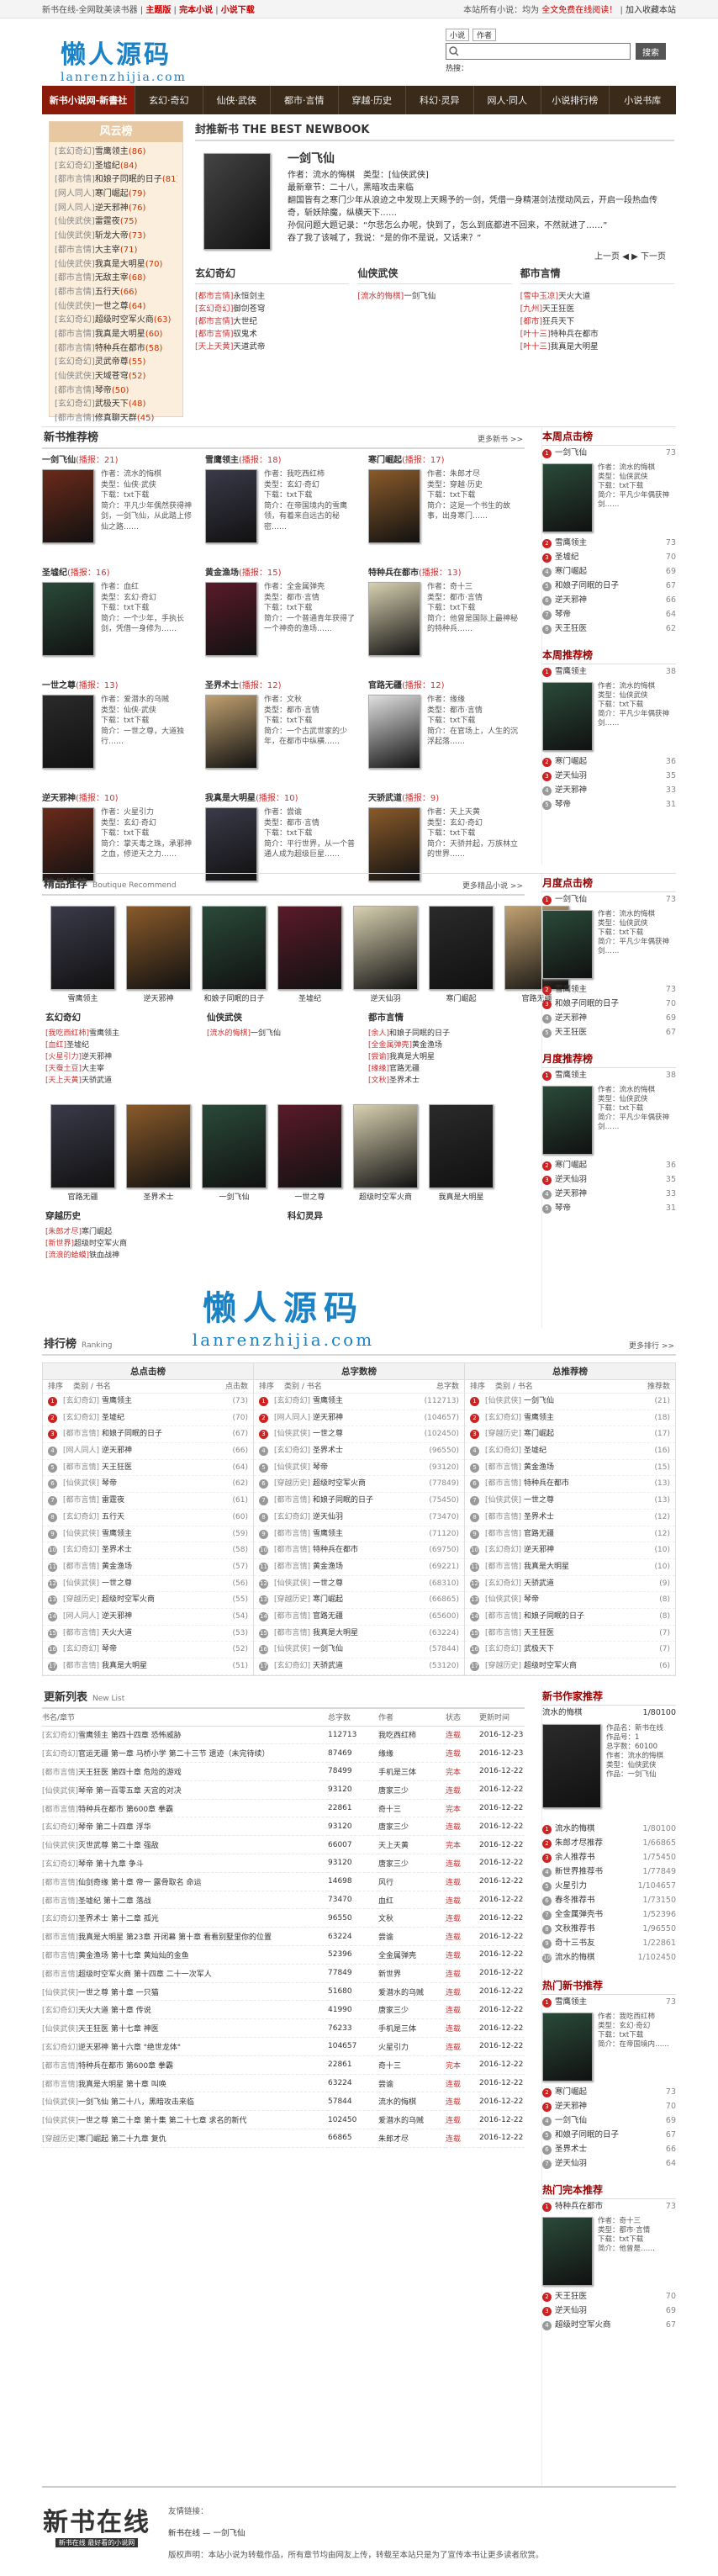 The height and width of the screenshot is (2576, 718). I want to click on boutique-category-row: [流水的悔棋]一剑飞仙, so click(283, 1033).